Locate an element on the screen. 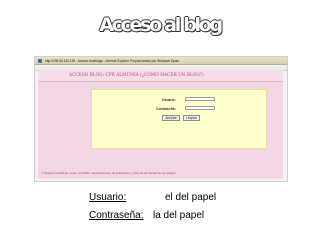 The width and height of the screenshot is (320, 240). contrasena-input is located at coordinates (200, 108).